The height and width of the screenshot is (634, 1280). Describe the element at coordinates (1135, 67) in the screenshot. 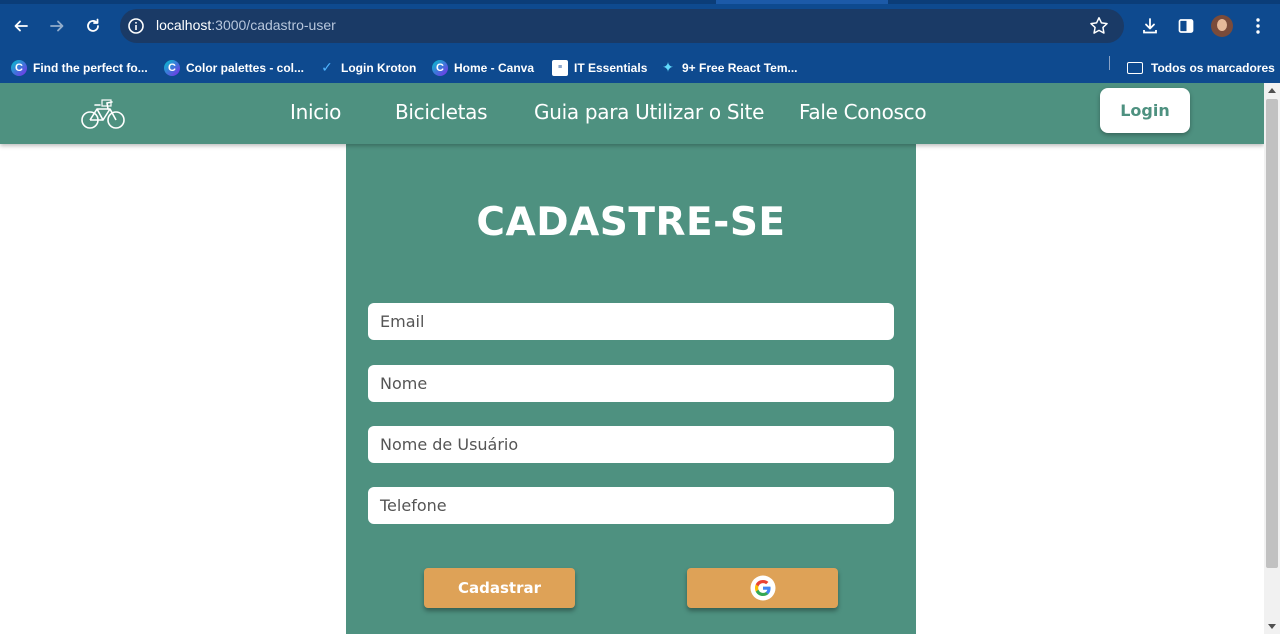

I see `folder-icon` at that location.